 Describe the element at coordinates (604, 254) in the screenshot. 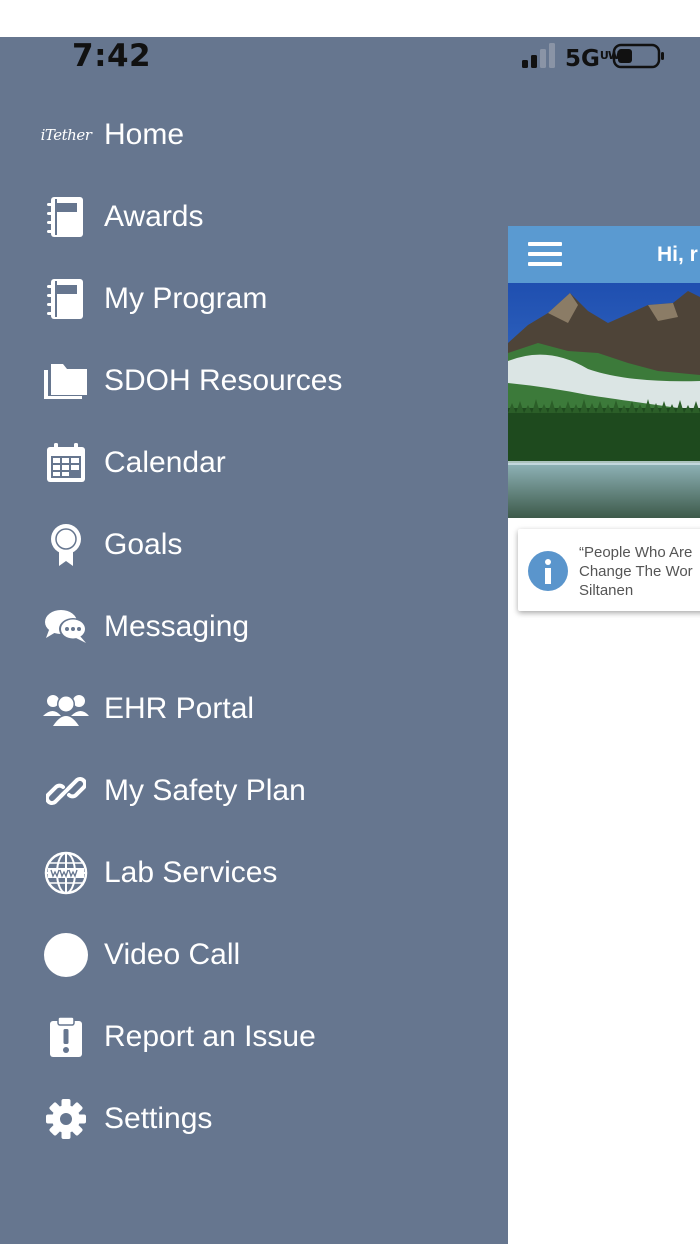

I see `app-header: Hi, r` at that location.